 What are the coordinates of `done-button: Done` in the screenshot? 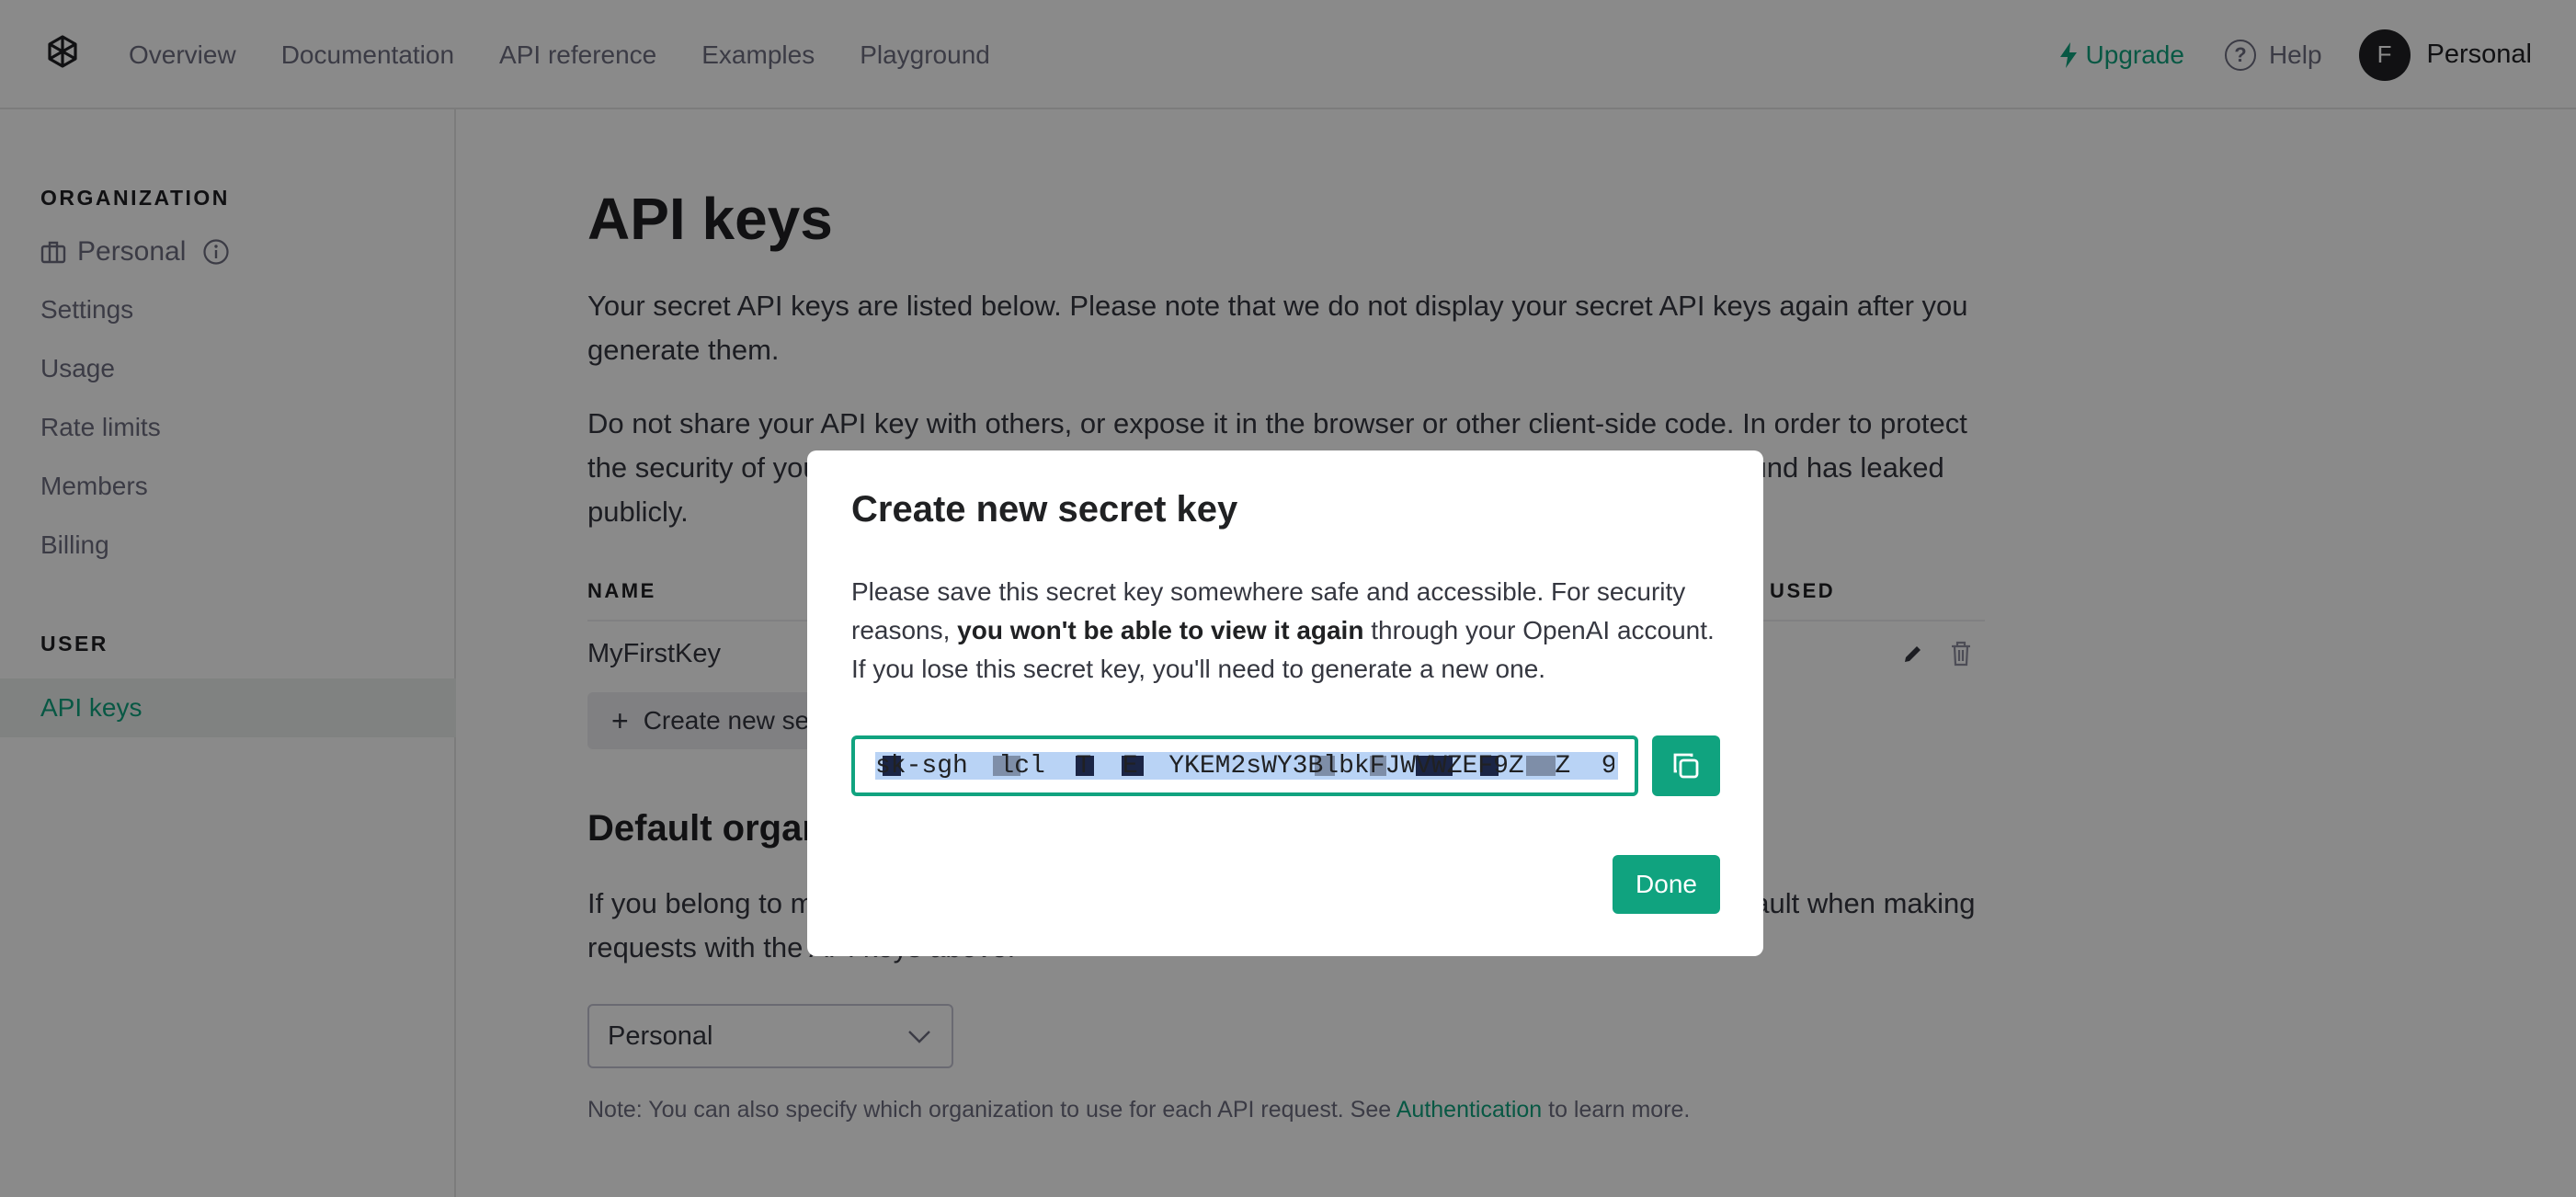 It's located at (1666, 884).